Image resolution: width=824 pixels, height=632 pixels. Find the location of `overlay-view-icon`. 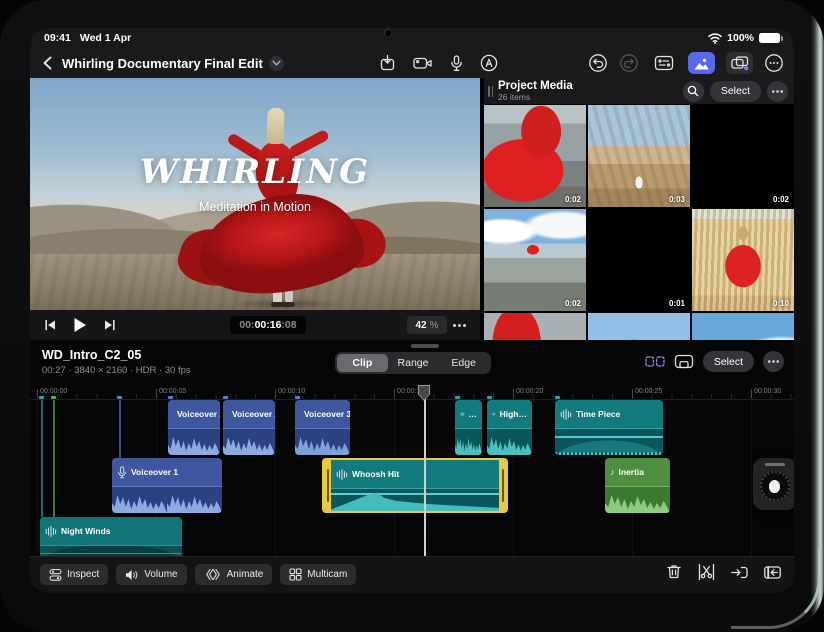

overlay-view-icon is located at coordinates (683, 361).